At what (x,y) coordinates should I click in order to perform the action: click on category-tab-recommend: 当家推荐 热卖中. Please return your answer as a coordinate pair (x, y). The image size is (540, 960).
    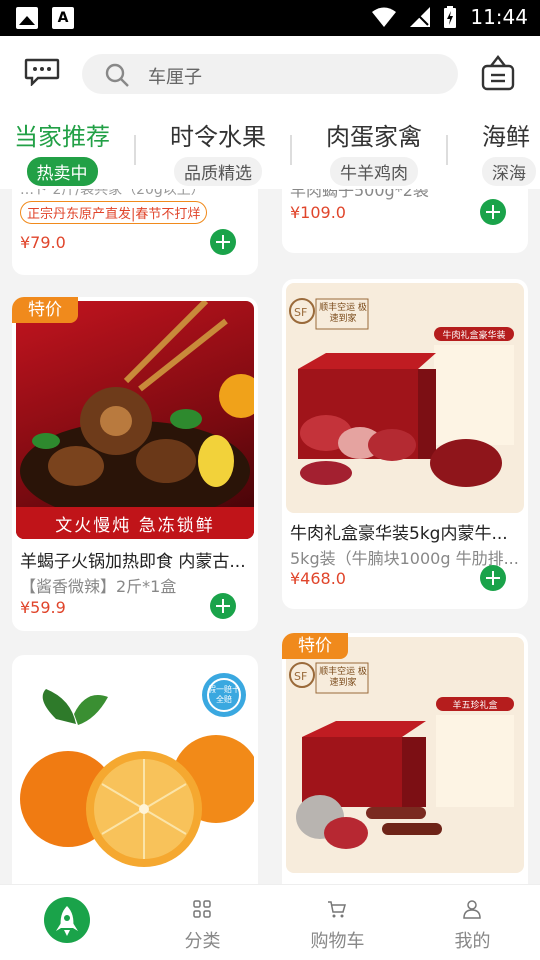
    Looking at the image, I should click on (62, 151).